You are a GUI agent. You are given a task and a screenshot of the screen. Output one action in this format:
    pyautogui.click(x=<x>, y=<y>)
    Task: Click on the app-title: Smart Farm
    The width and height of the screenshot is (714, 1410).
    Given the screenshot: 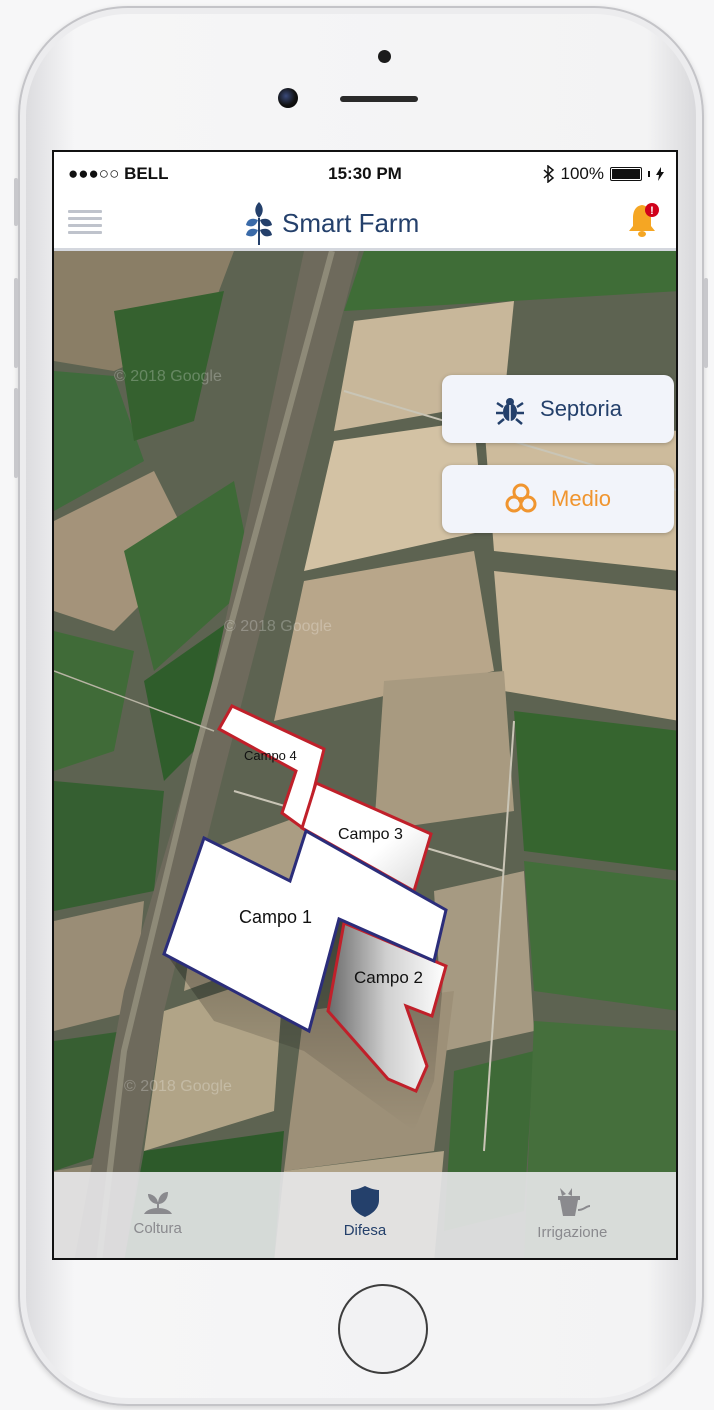 What is the action you would take?
    pyautogui.click(x=351, y=222)
    